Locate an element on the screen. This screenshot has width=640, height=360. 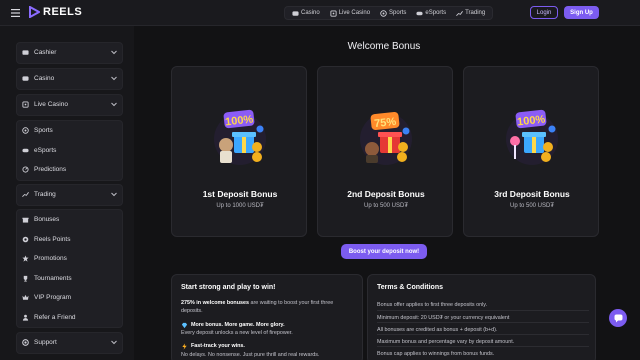
sidebar-item-label: eSports is located at coordinates (45, 150).